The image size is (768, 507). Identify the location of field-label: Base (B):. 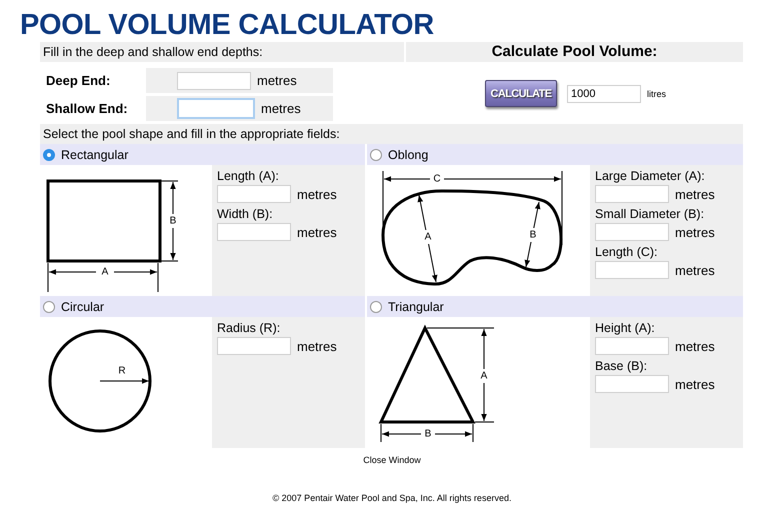
(621, 366).